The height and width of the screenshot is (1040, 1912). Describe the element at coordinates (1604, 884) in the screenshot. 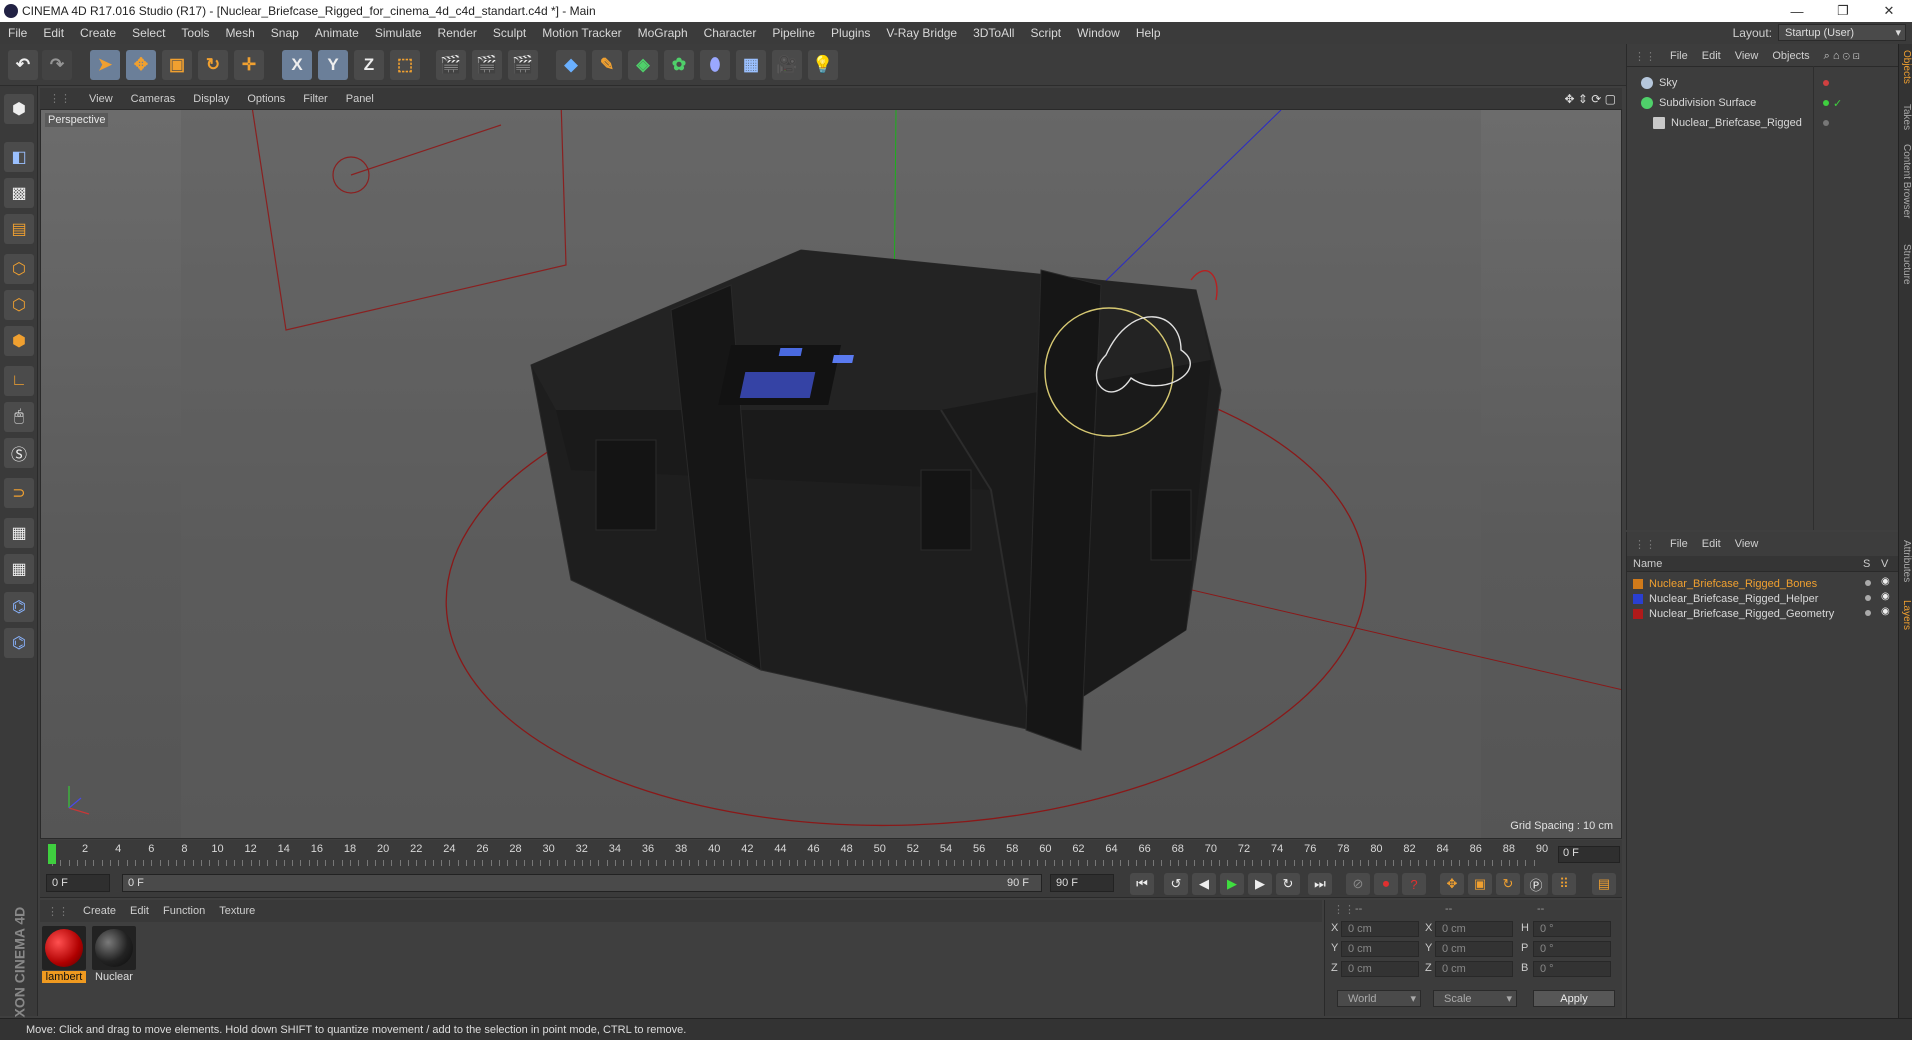

I see `timeline-window-button: ▤` at that location.